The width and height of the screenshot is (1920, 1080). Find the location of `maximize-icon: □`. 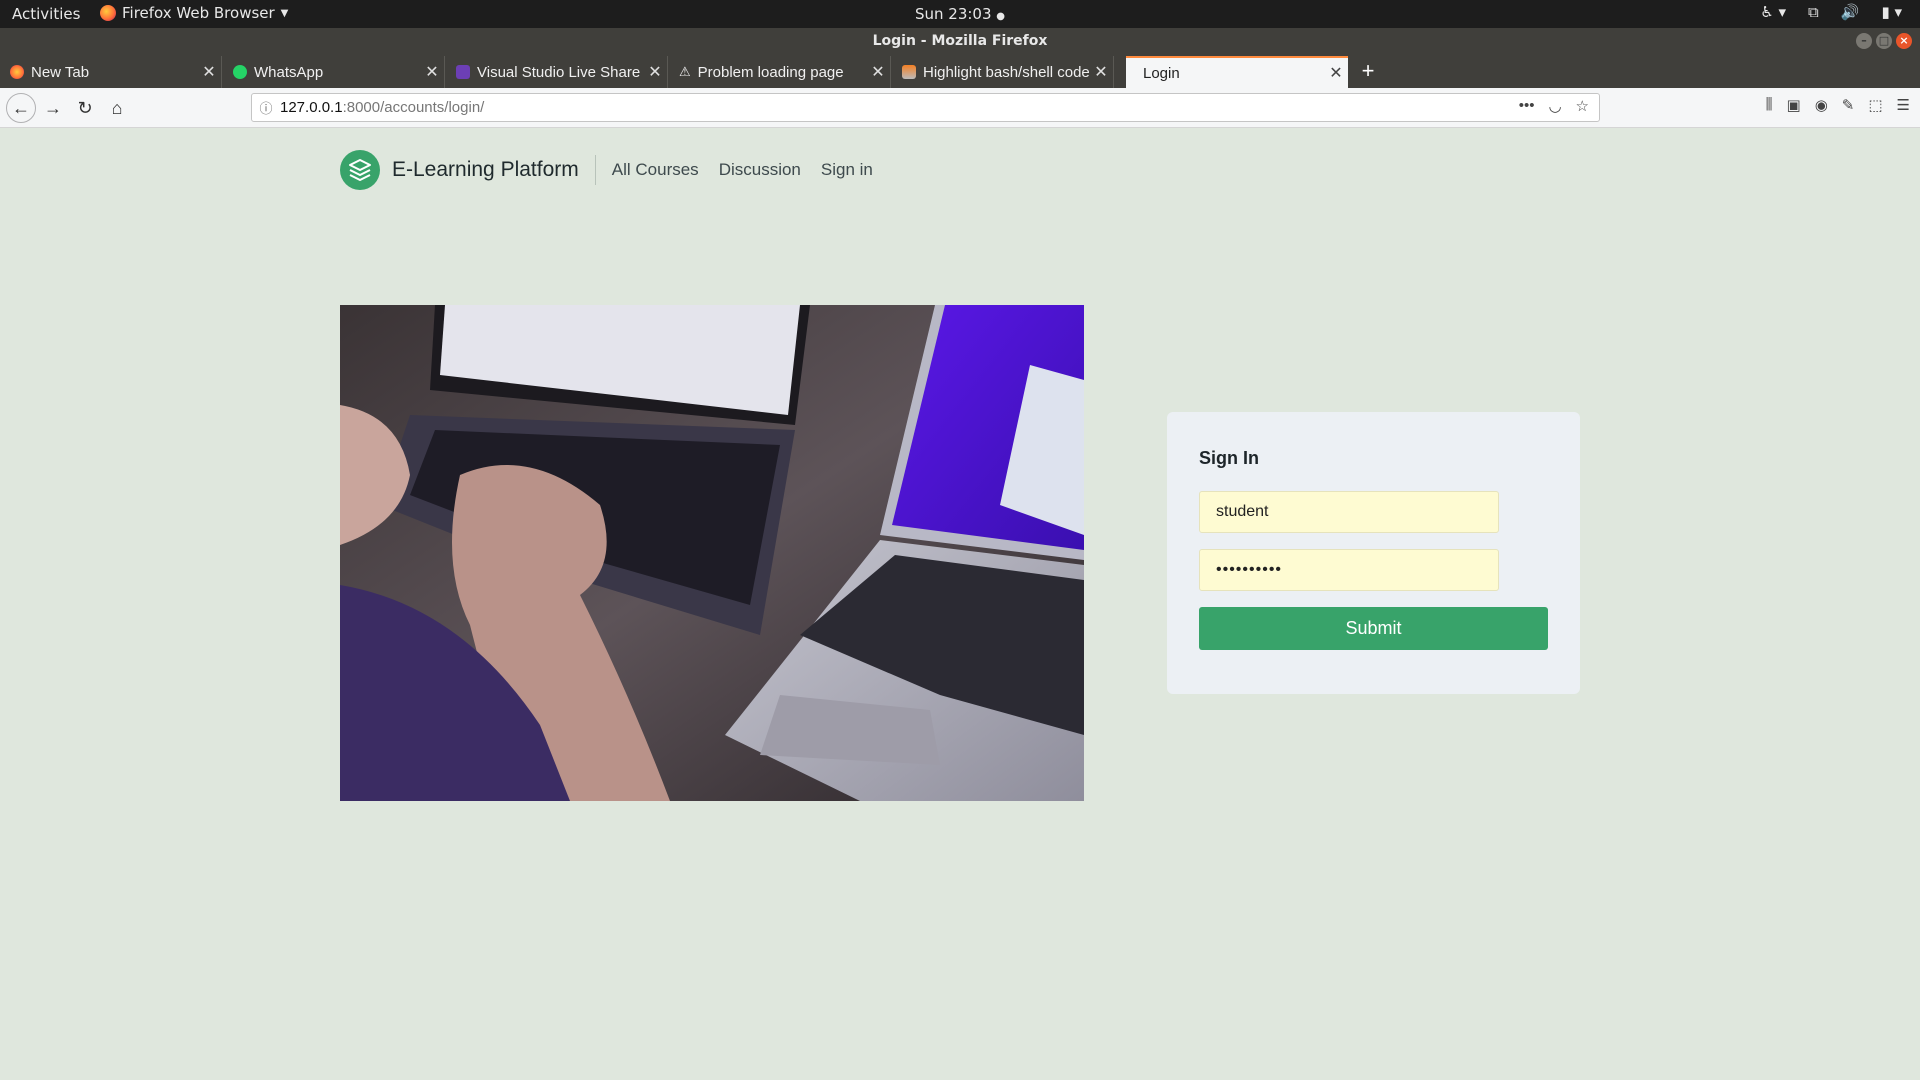

maximize-icon: □ is located at coordinates (1884, 41).